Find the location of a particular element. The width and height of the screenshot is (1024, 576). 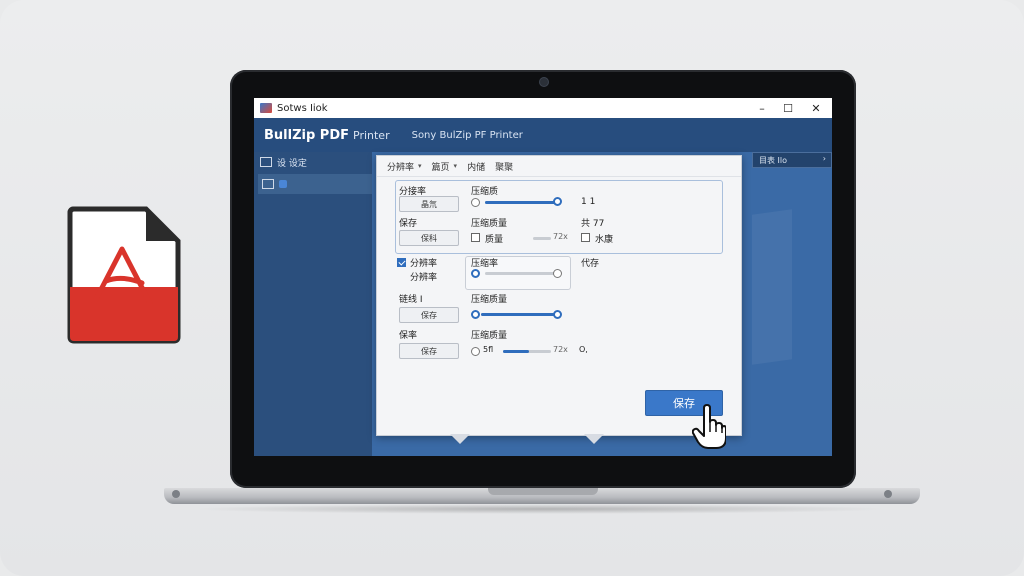

tab-merge: 聚聚 is located at coordinates (504, 166).